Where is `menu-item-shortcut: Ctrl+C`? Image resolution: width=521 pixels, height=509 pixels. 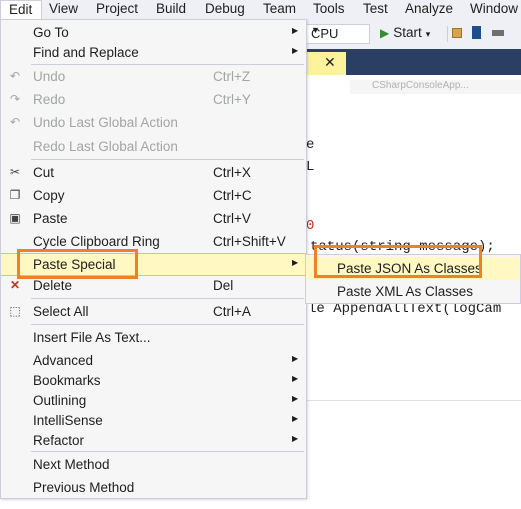
menu-item-shortcut: Ctrl+C is located at coordinates (232, 195).